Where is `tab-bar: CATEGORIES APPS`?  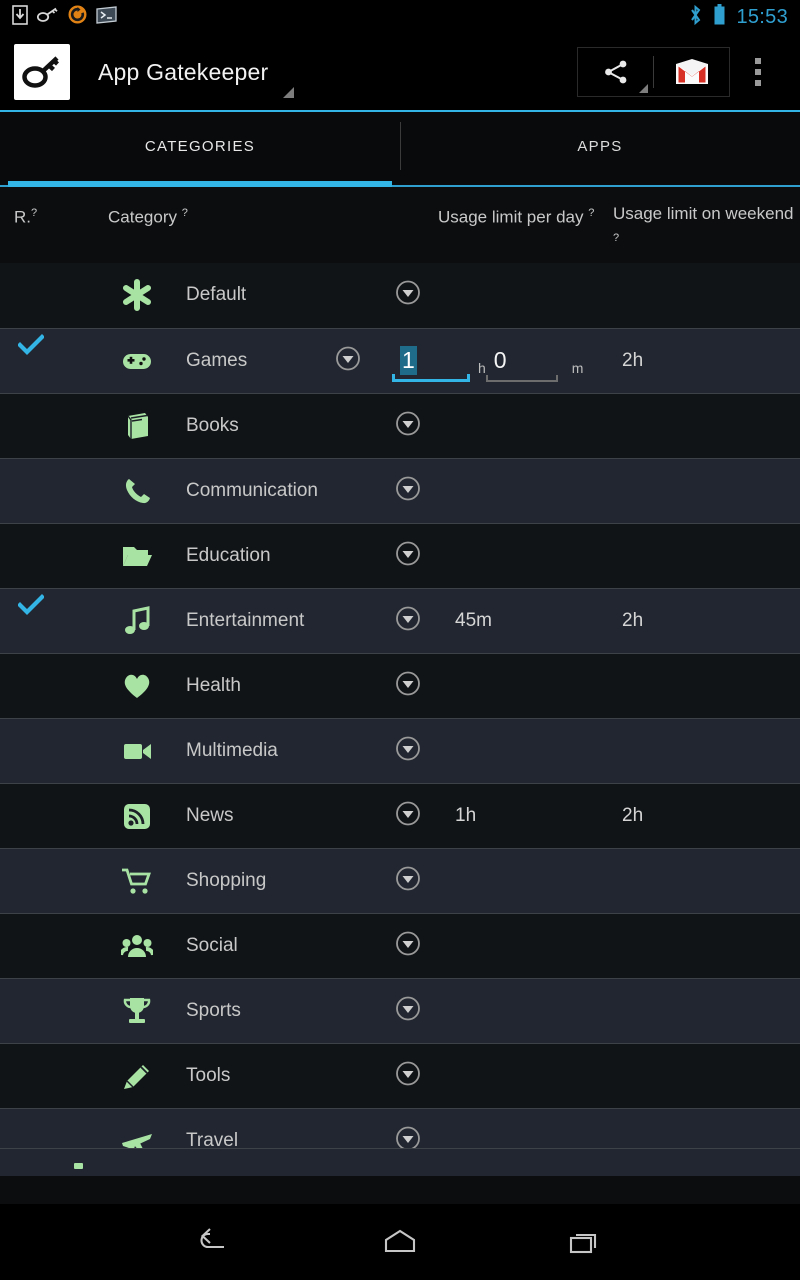
tab-bar: CATEGORIES APPS is located at coordinates (400, 146).